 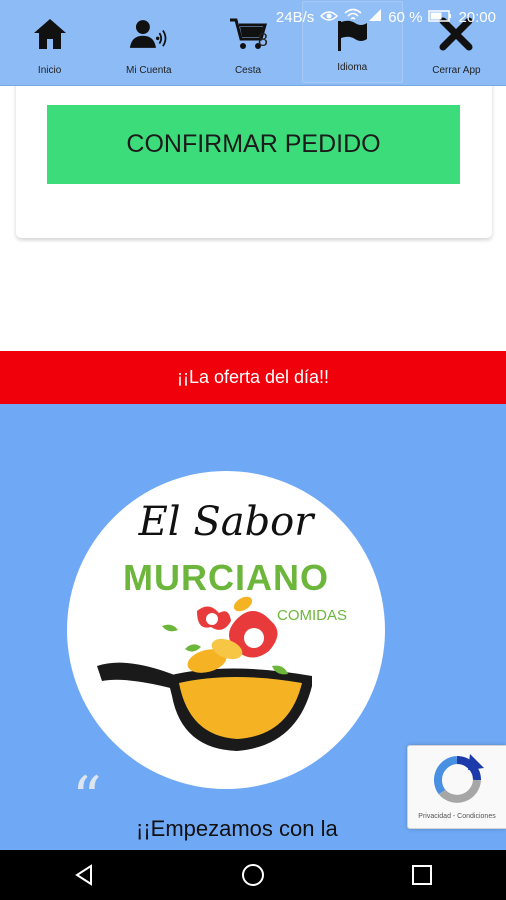 I want to click on offer-banner: ¡¡La oferta del día!!, so click(x=253, y=377).